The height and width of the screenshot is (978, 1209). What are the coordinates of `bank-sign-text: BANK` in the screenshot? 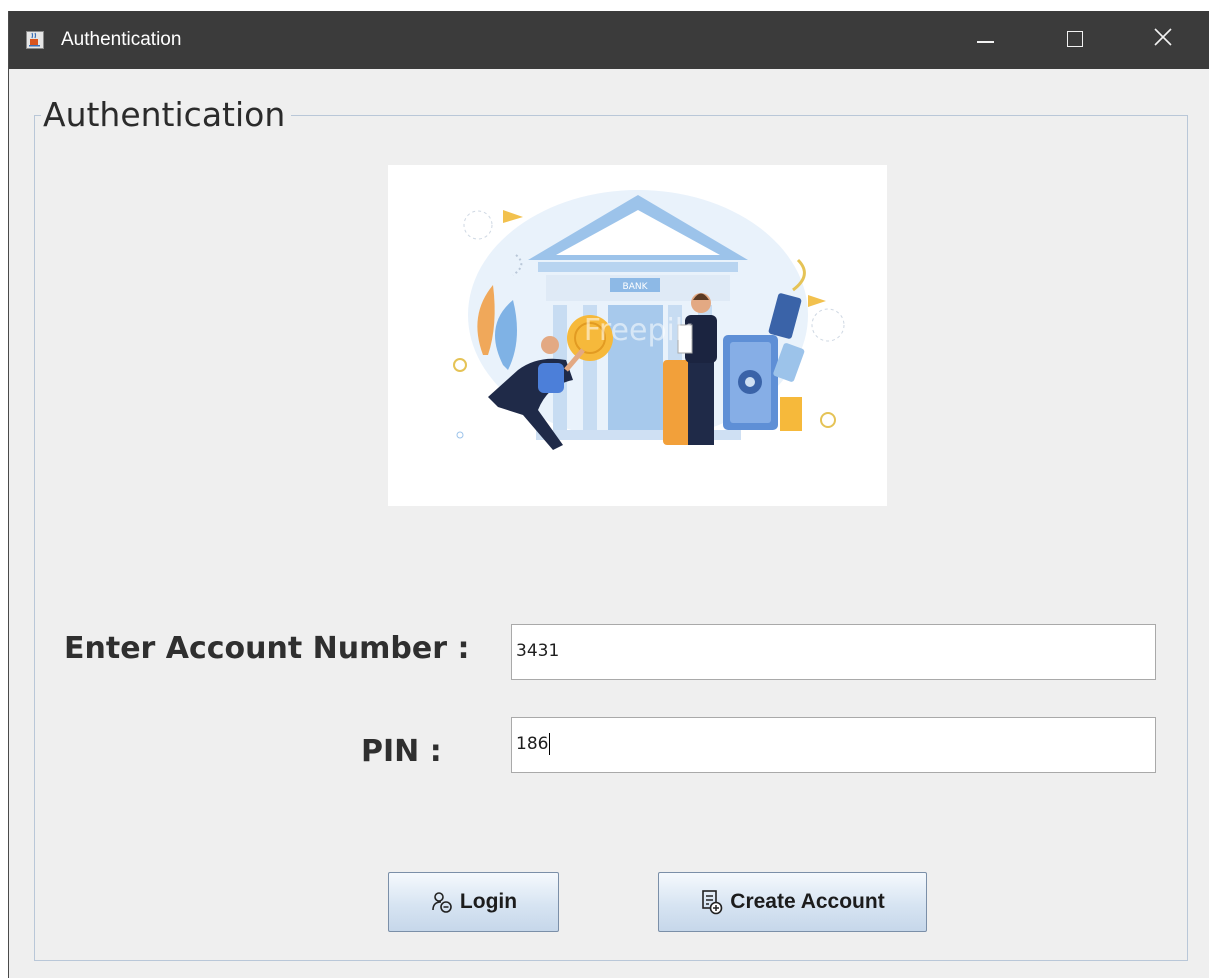 It's located at (636, 287).